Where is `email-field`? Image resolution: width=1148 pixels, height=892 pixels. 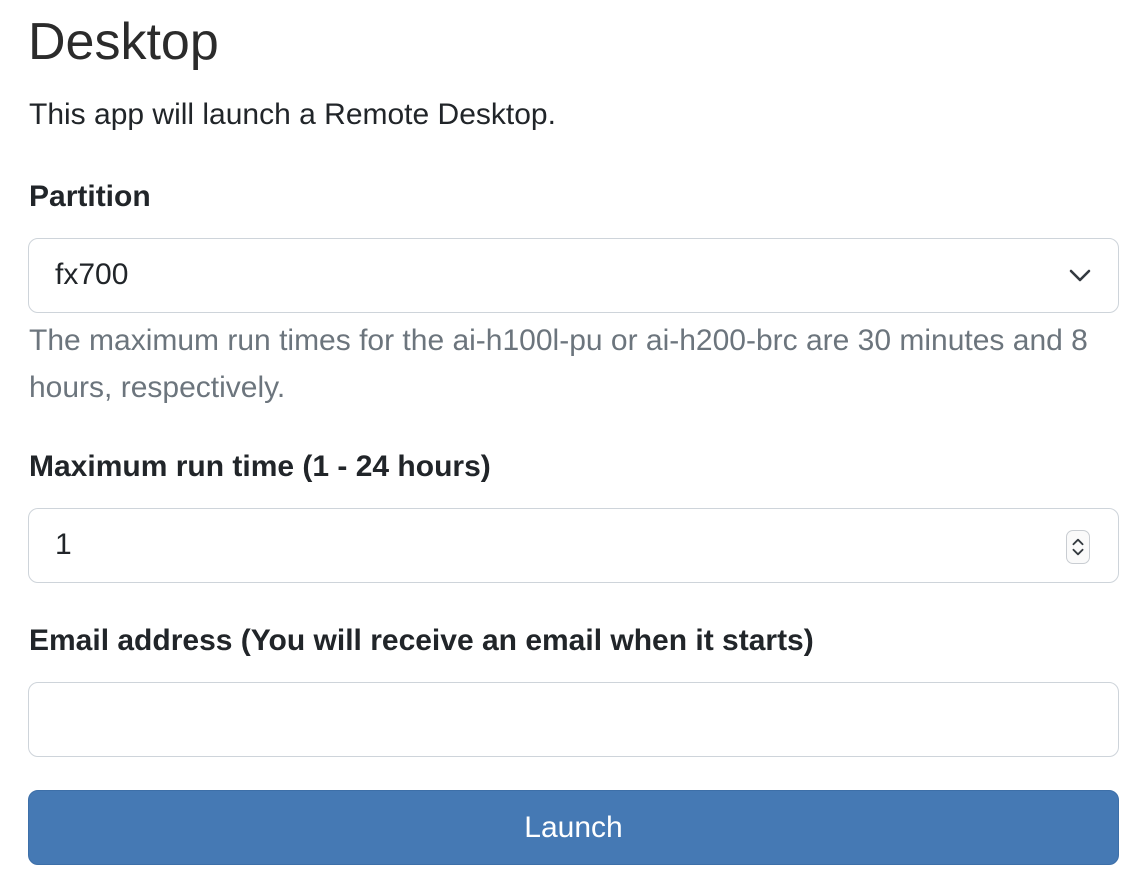
email-field is located at coordinates (573, 719).